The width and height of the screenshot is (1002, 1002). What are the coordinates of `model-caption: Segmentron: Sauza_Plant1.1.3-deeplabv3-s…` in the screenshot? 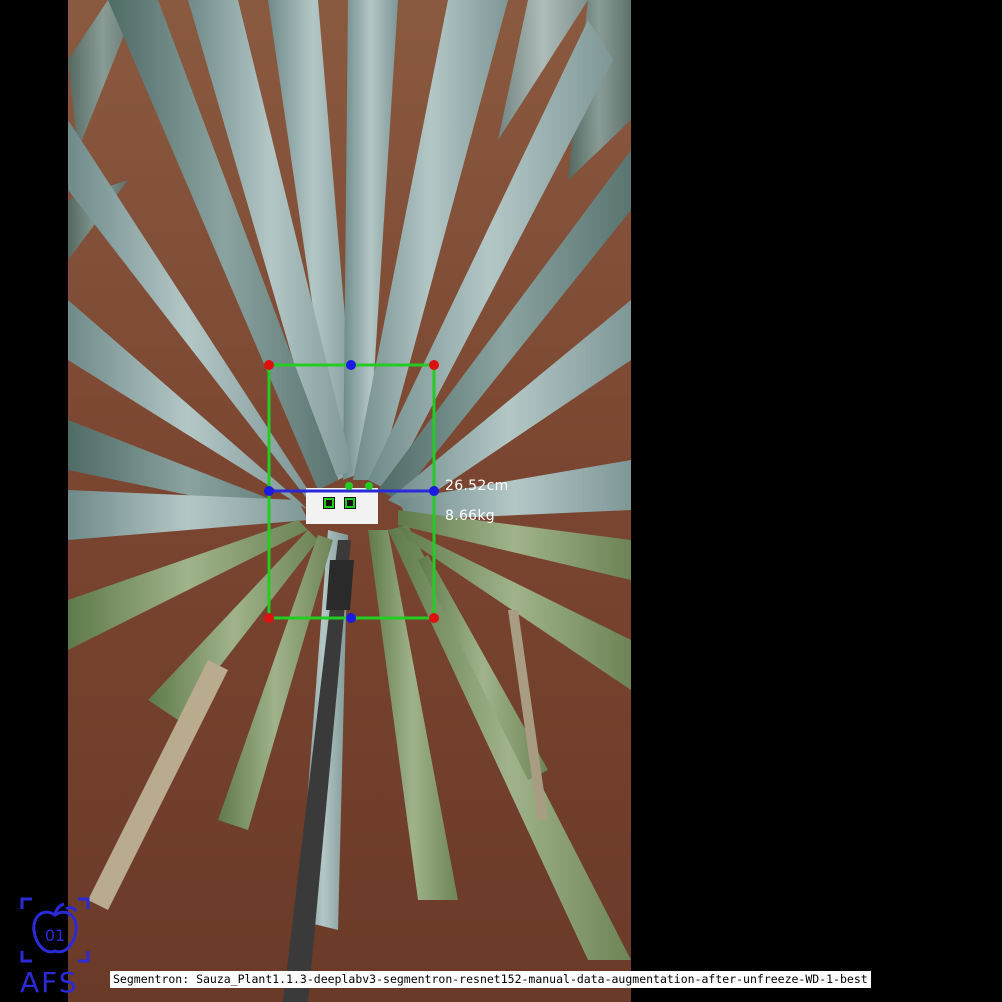 It's located at (490, 979).